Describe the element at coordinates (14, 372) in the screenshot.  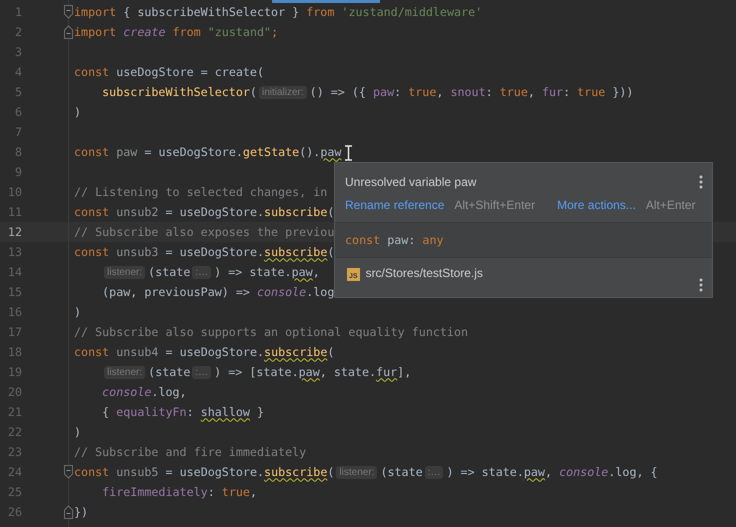
I see `line-number: 19` at that location.